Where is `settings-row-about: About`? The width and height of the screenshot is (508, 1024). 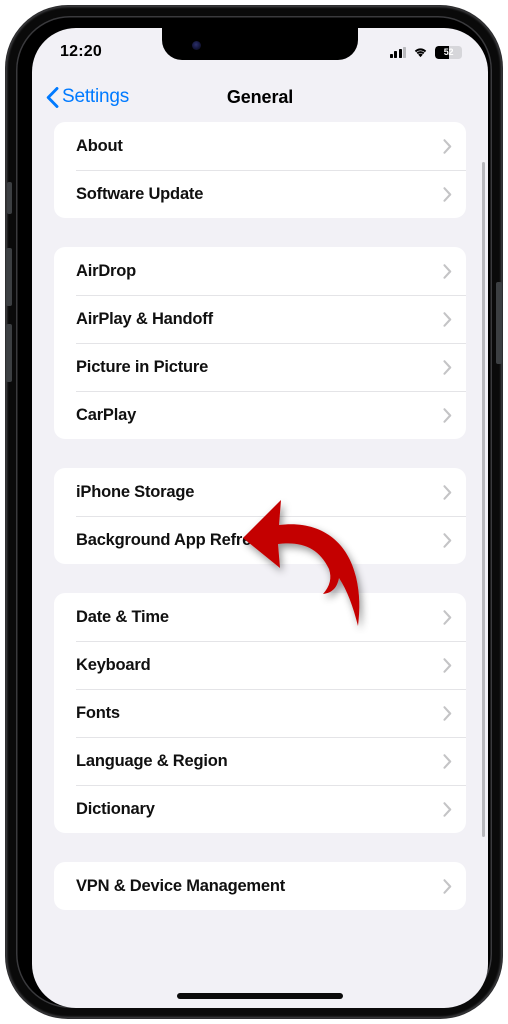
settings-row-about: About is located at coordinates (260, 146).